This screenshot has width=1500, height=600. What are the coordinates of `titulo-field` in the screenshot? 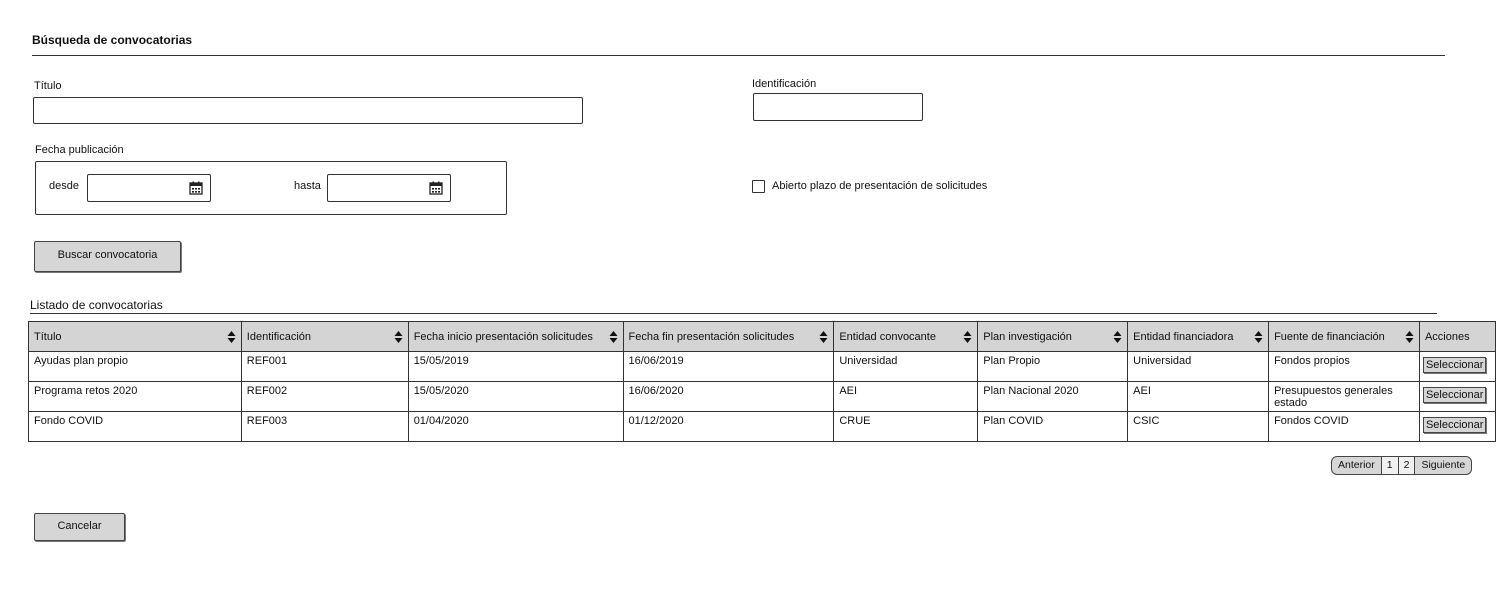 It's located at (308, 110).